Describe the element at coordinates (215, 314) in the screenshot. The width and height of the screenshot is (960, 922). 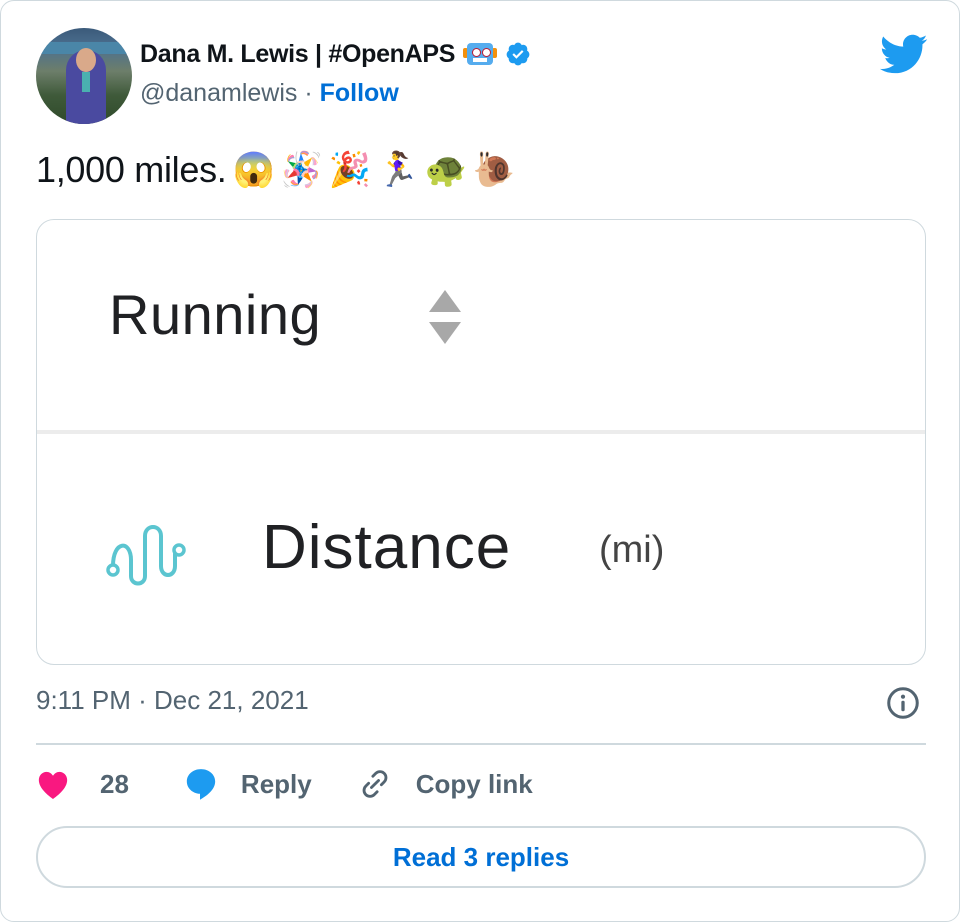
I see `activity-label: Running` at that location.